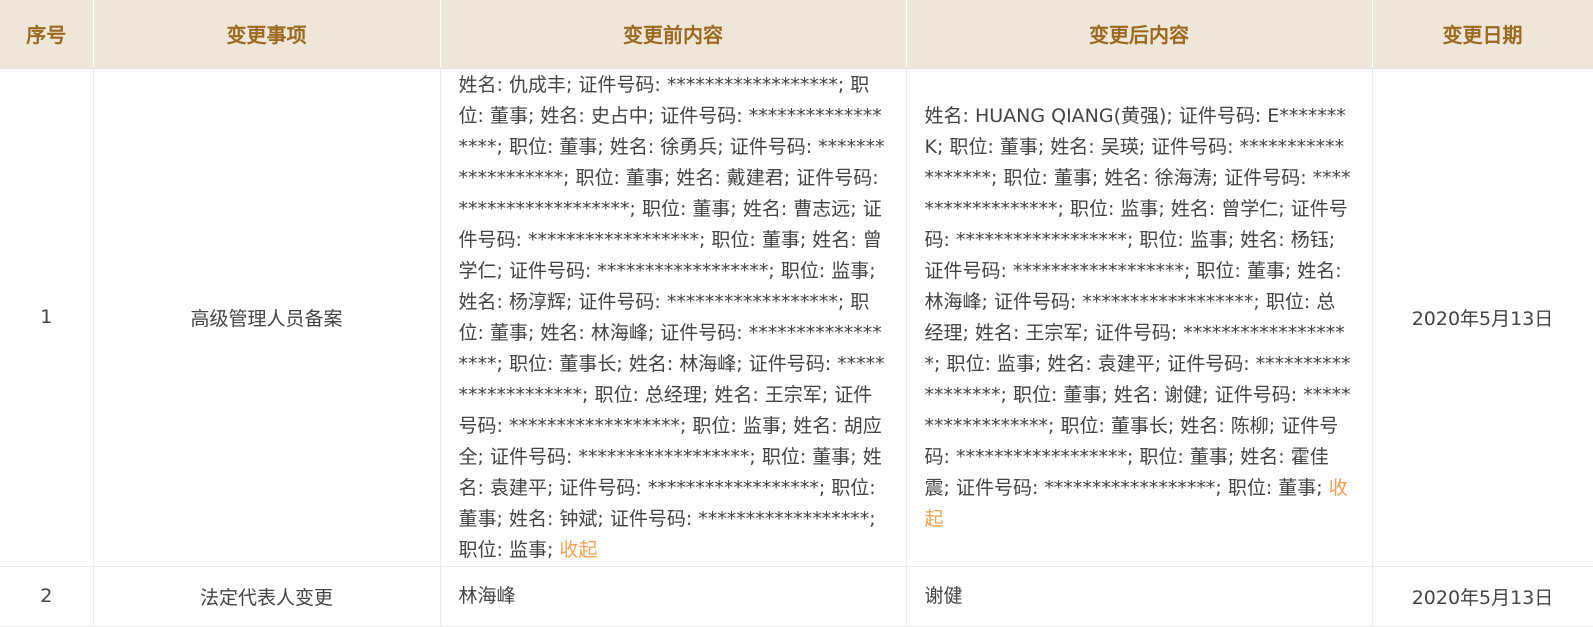  What do you see at coordinates (1482, 34) in the screenshot?
I see `header-change-date: 变更日期` at bounding box center [1482, 34].